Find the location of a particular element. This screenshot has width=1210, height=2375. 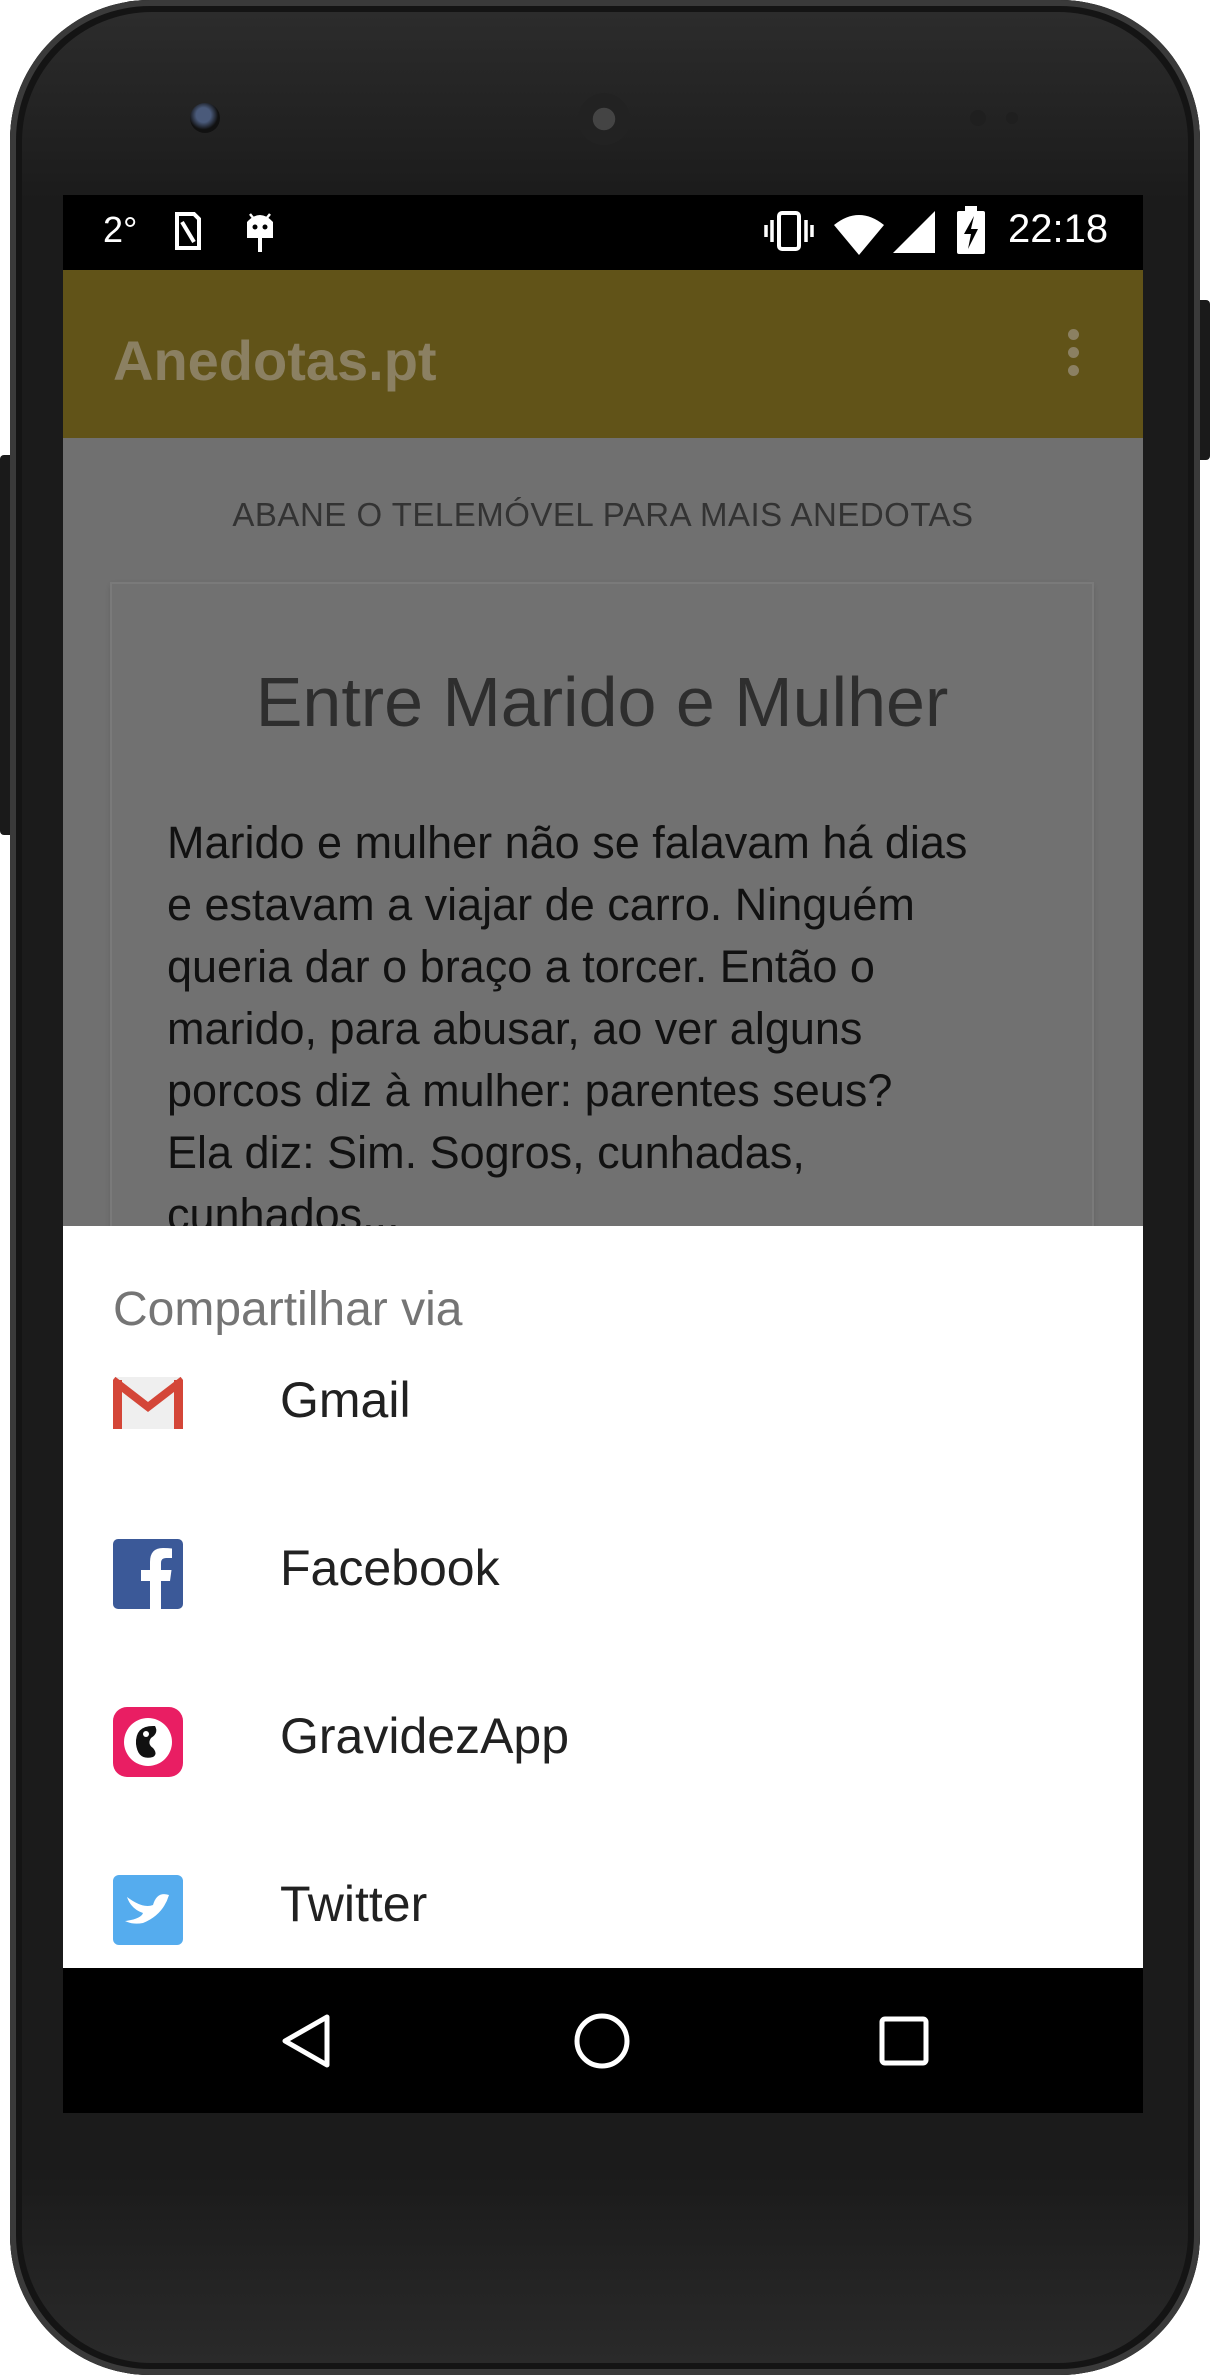

share-item-label: GravidezApp is located at coordinates (425, 1736).